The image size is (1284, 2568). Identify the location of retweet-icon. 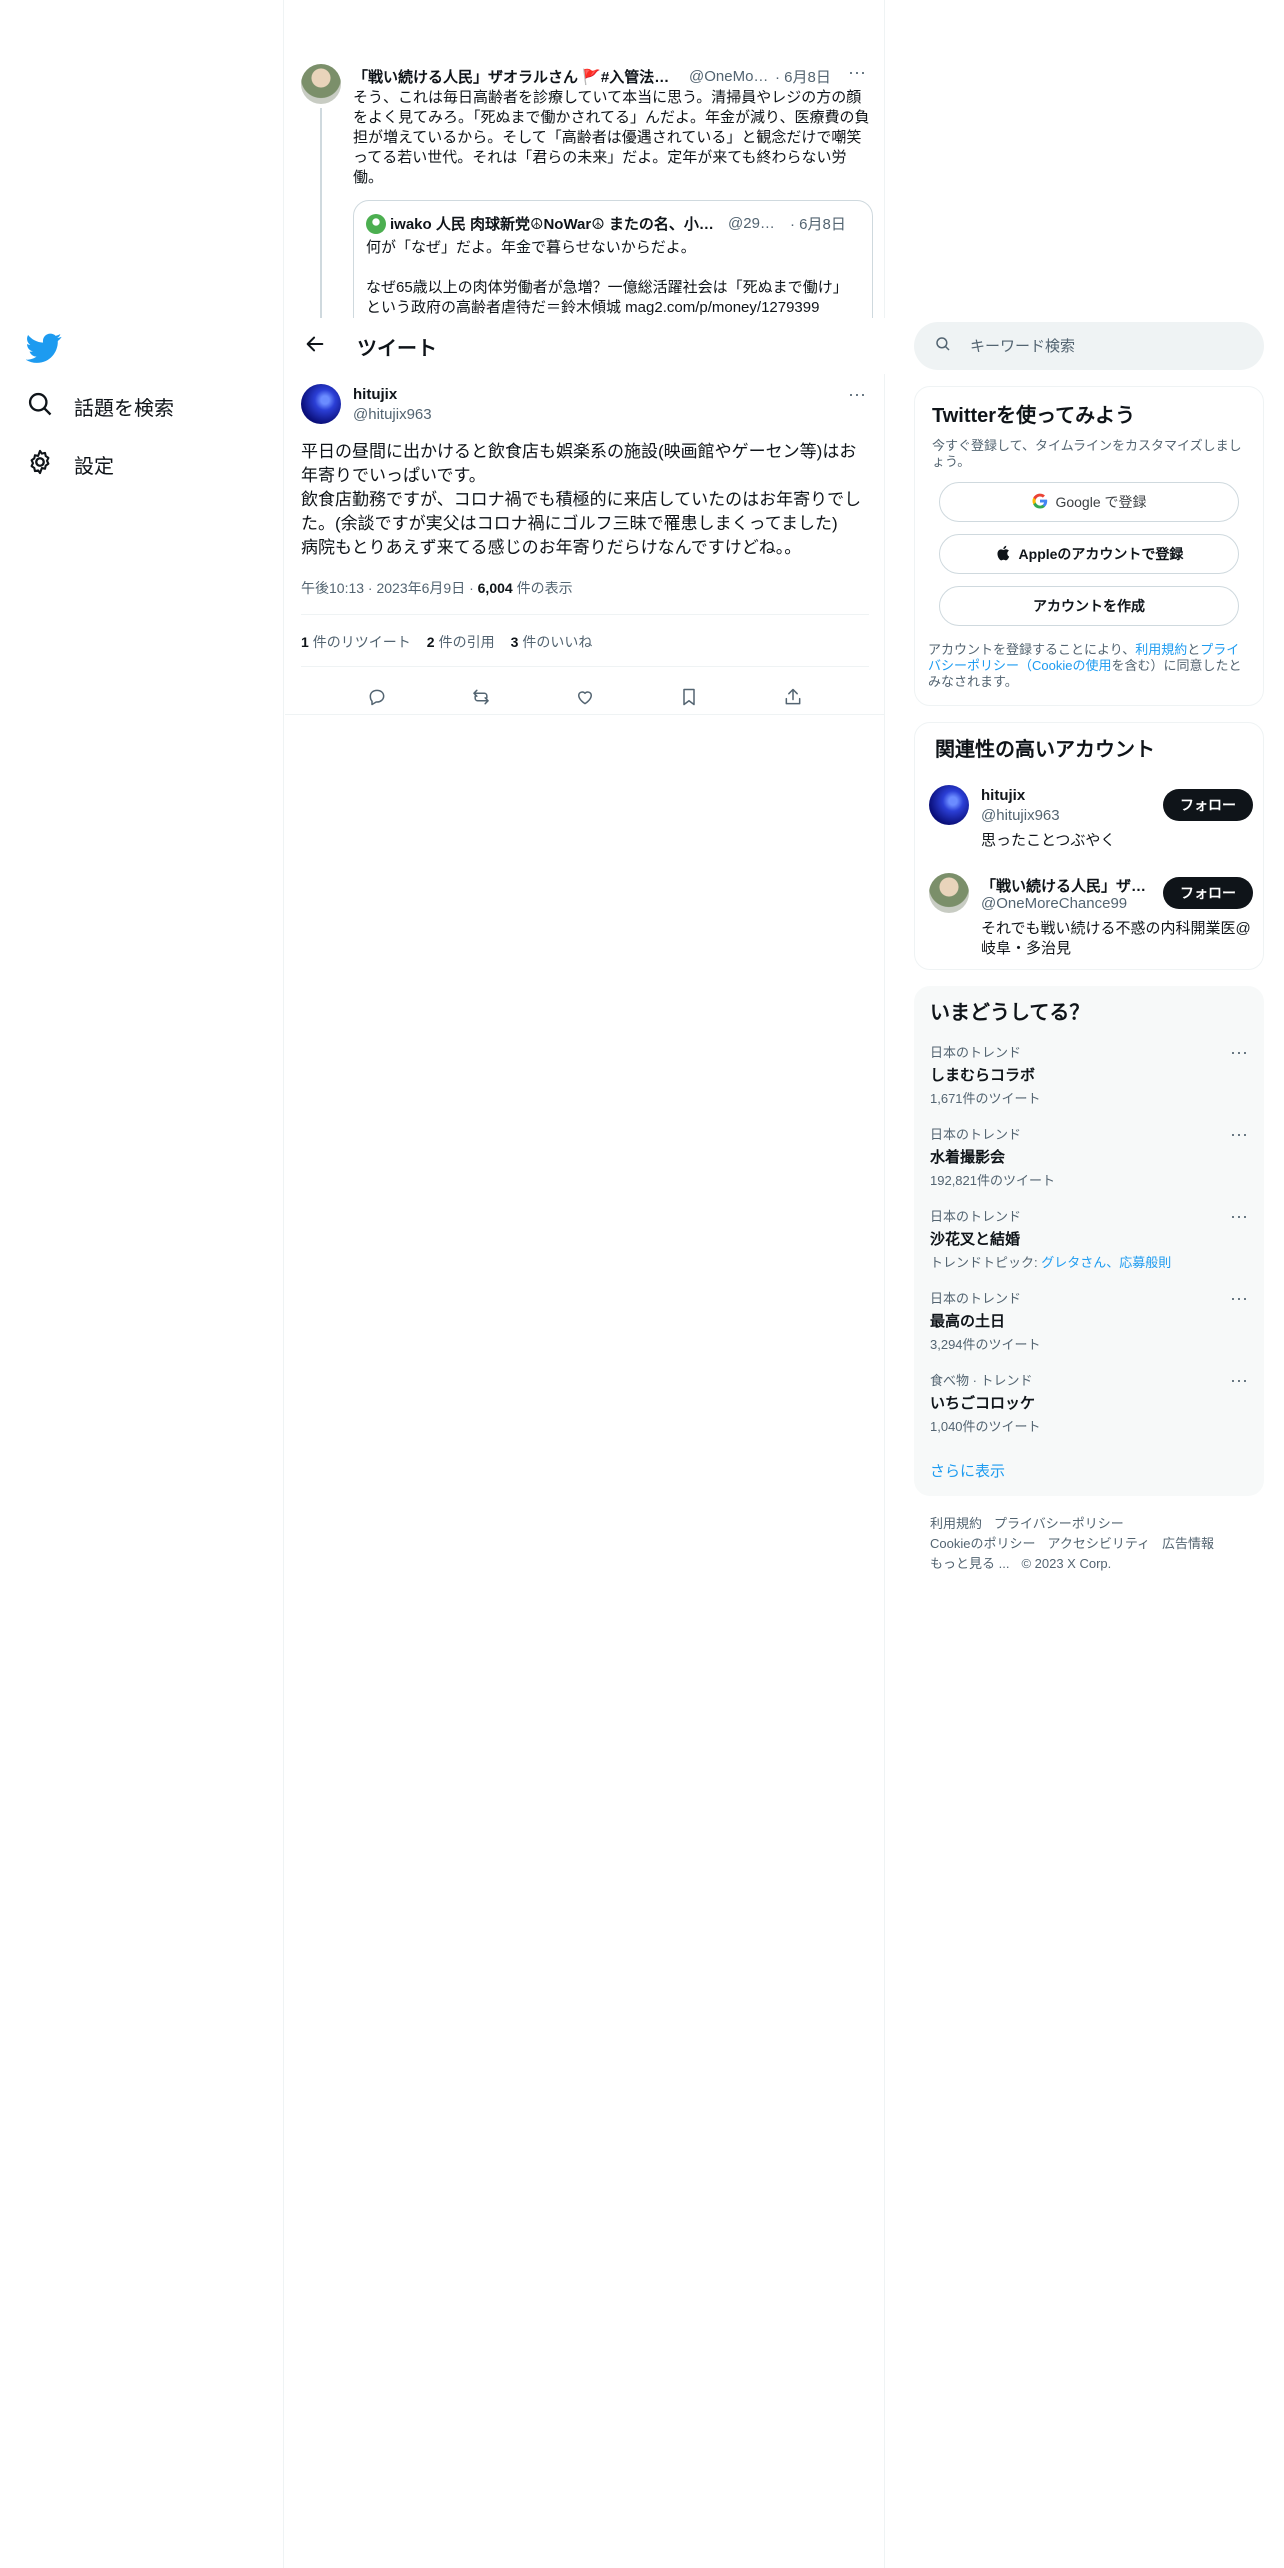
(481, 699).